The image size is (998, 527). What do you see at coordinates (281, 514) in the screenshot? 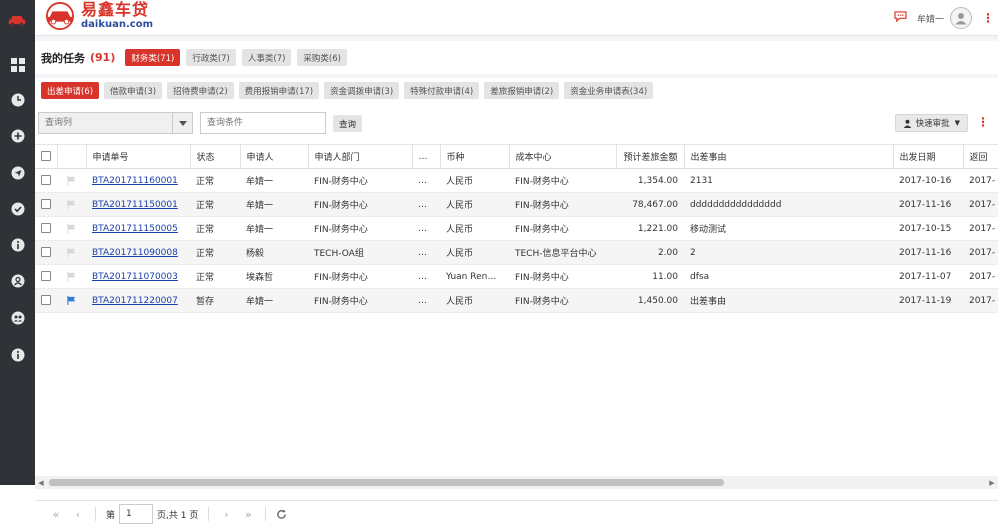
I see `refresh-icon` at bounding box center [281, 514].